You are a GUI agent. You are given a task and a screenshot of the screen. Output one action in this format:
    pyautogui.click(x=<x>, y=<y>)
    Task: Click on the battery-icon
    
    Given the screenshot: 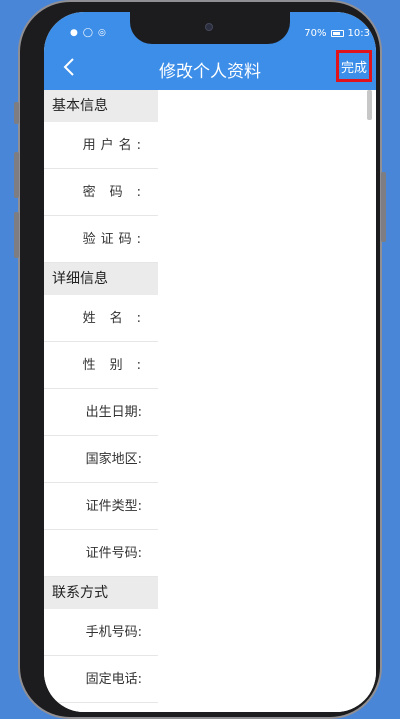 What is the action you would take?
    pyautogui.click(x=337, y=33)
    